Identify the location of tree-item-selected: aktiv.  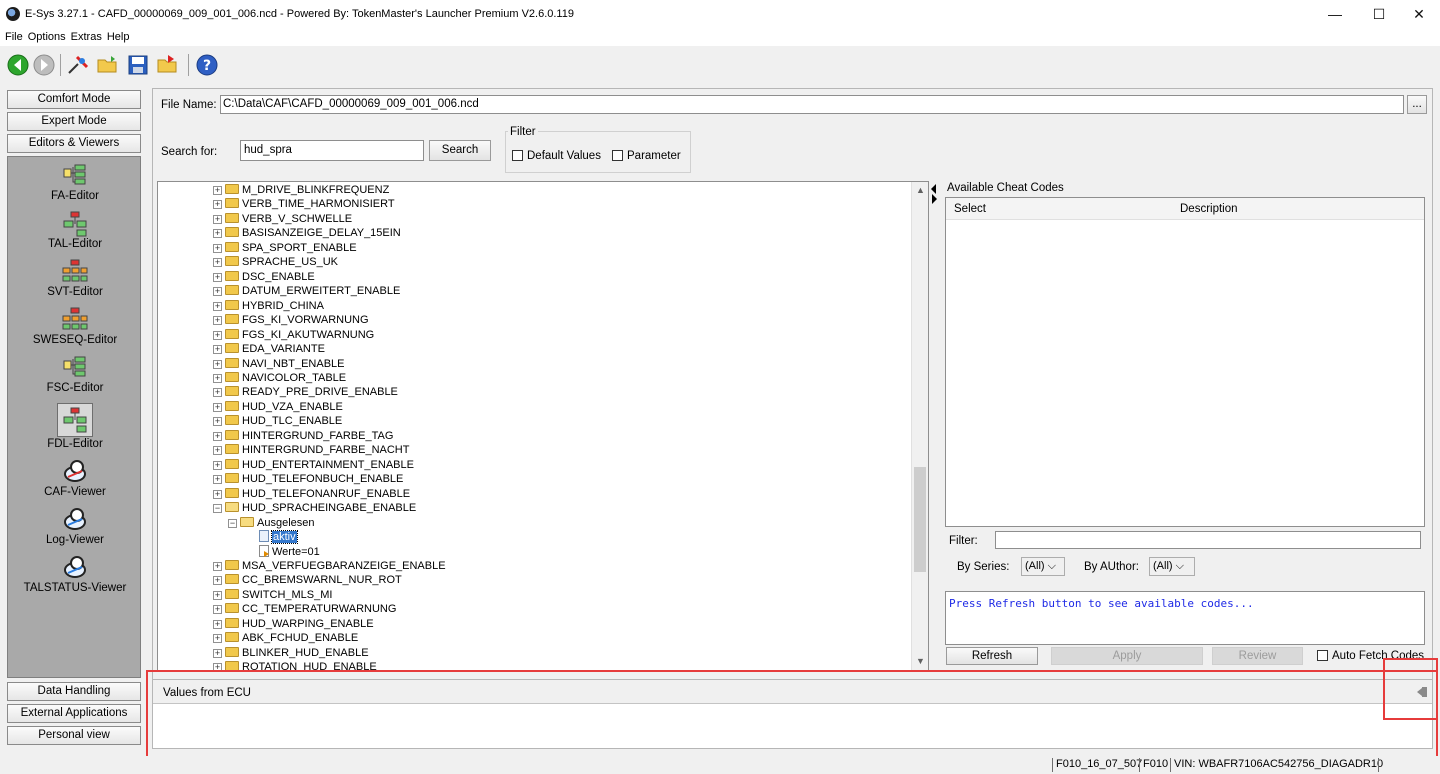
(278, 537).